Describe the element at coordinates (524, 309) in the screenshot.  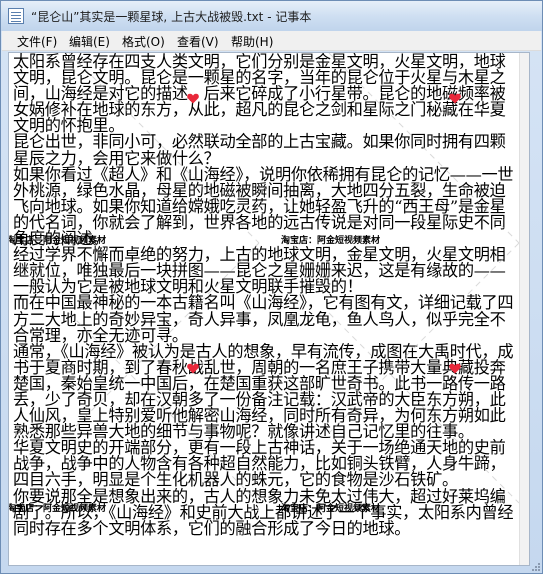
I see `vertical-scrollbar` at that location.